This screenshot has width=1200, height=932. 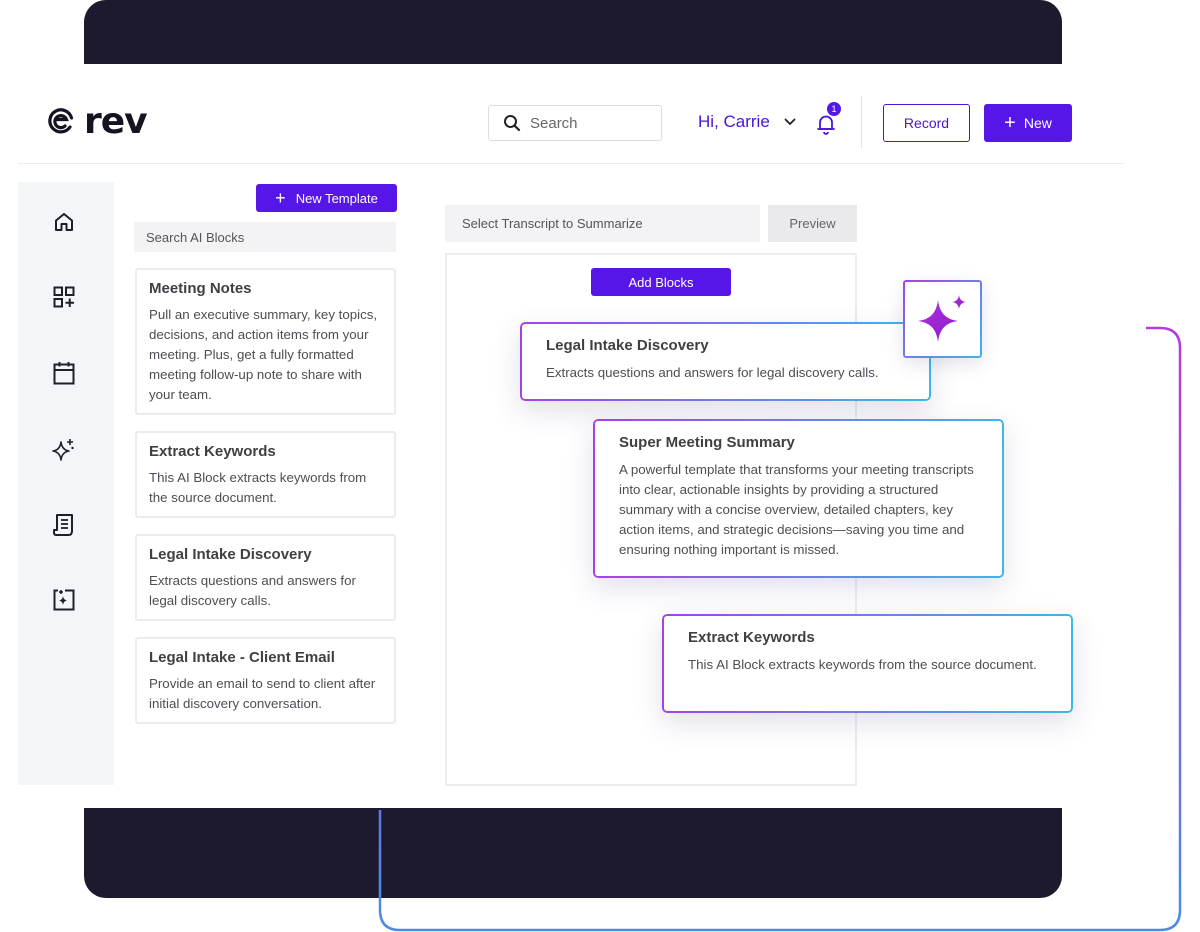 I want to click on decorative-dark-panel-top, so click(x=573, y=32).